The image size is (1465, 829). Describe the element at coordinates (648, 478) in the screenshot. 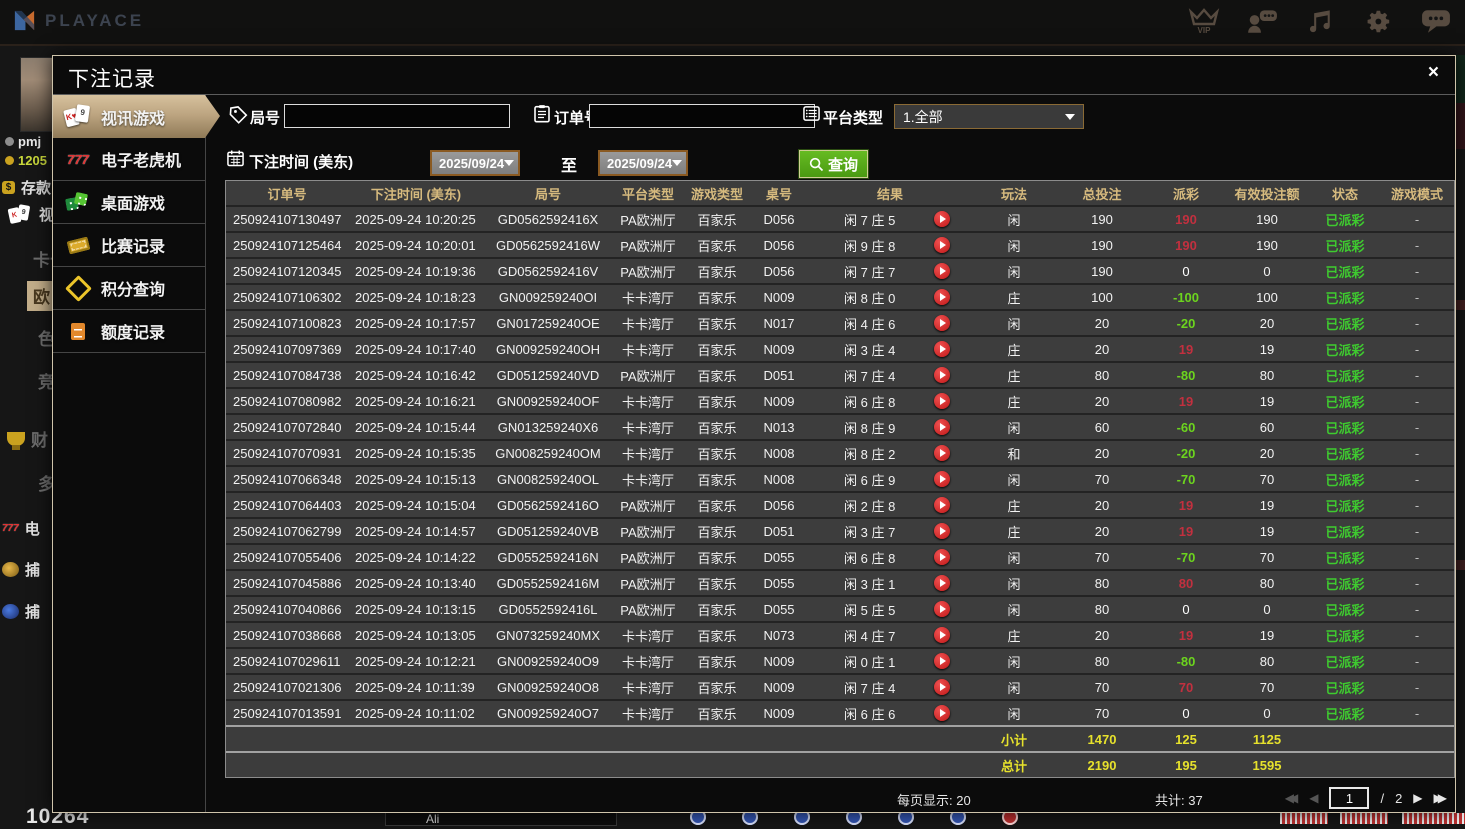

I see `cell-platform: 卡卡湾厅` at that location.